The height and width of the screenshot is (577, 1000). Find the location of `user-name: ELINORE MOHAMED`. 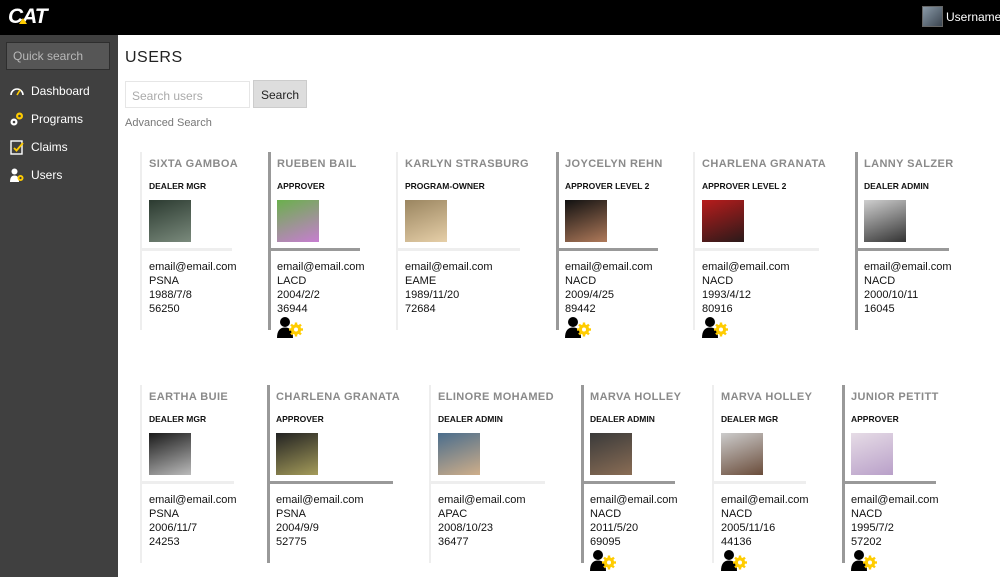

user-name: ELINORE MOHAMED is located at coordinates (496, 397).